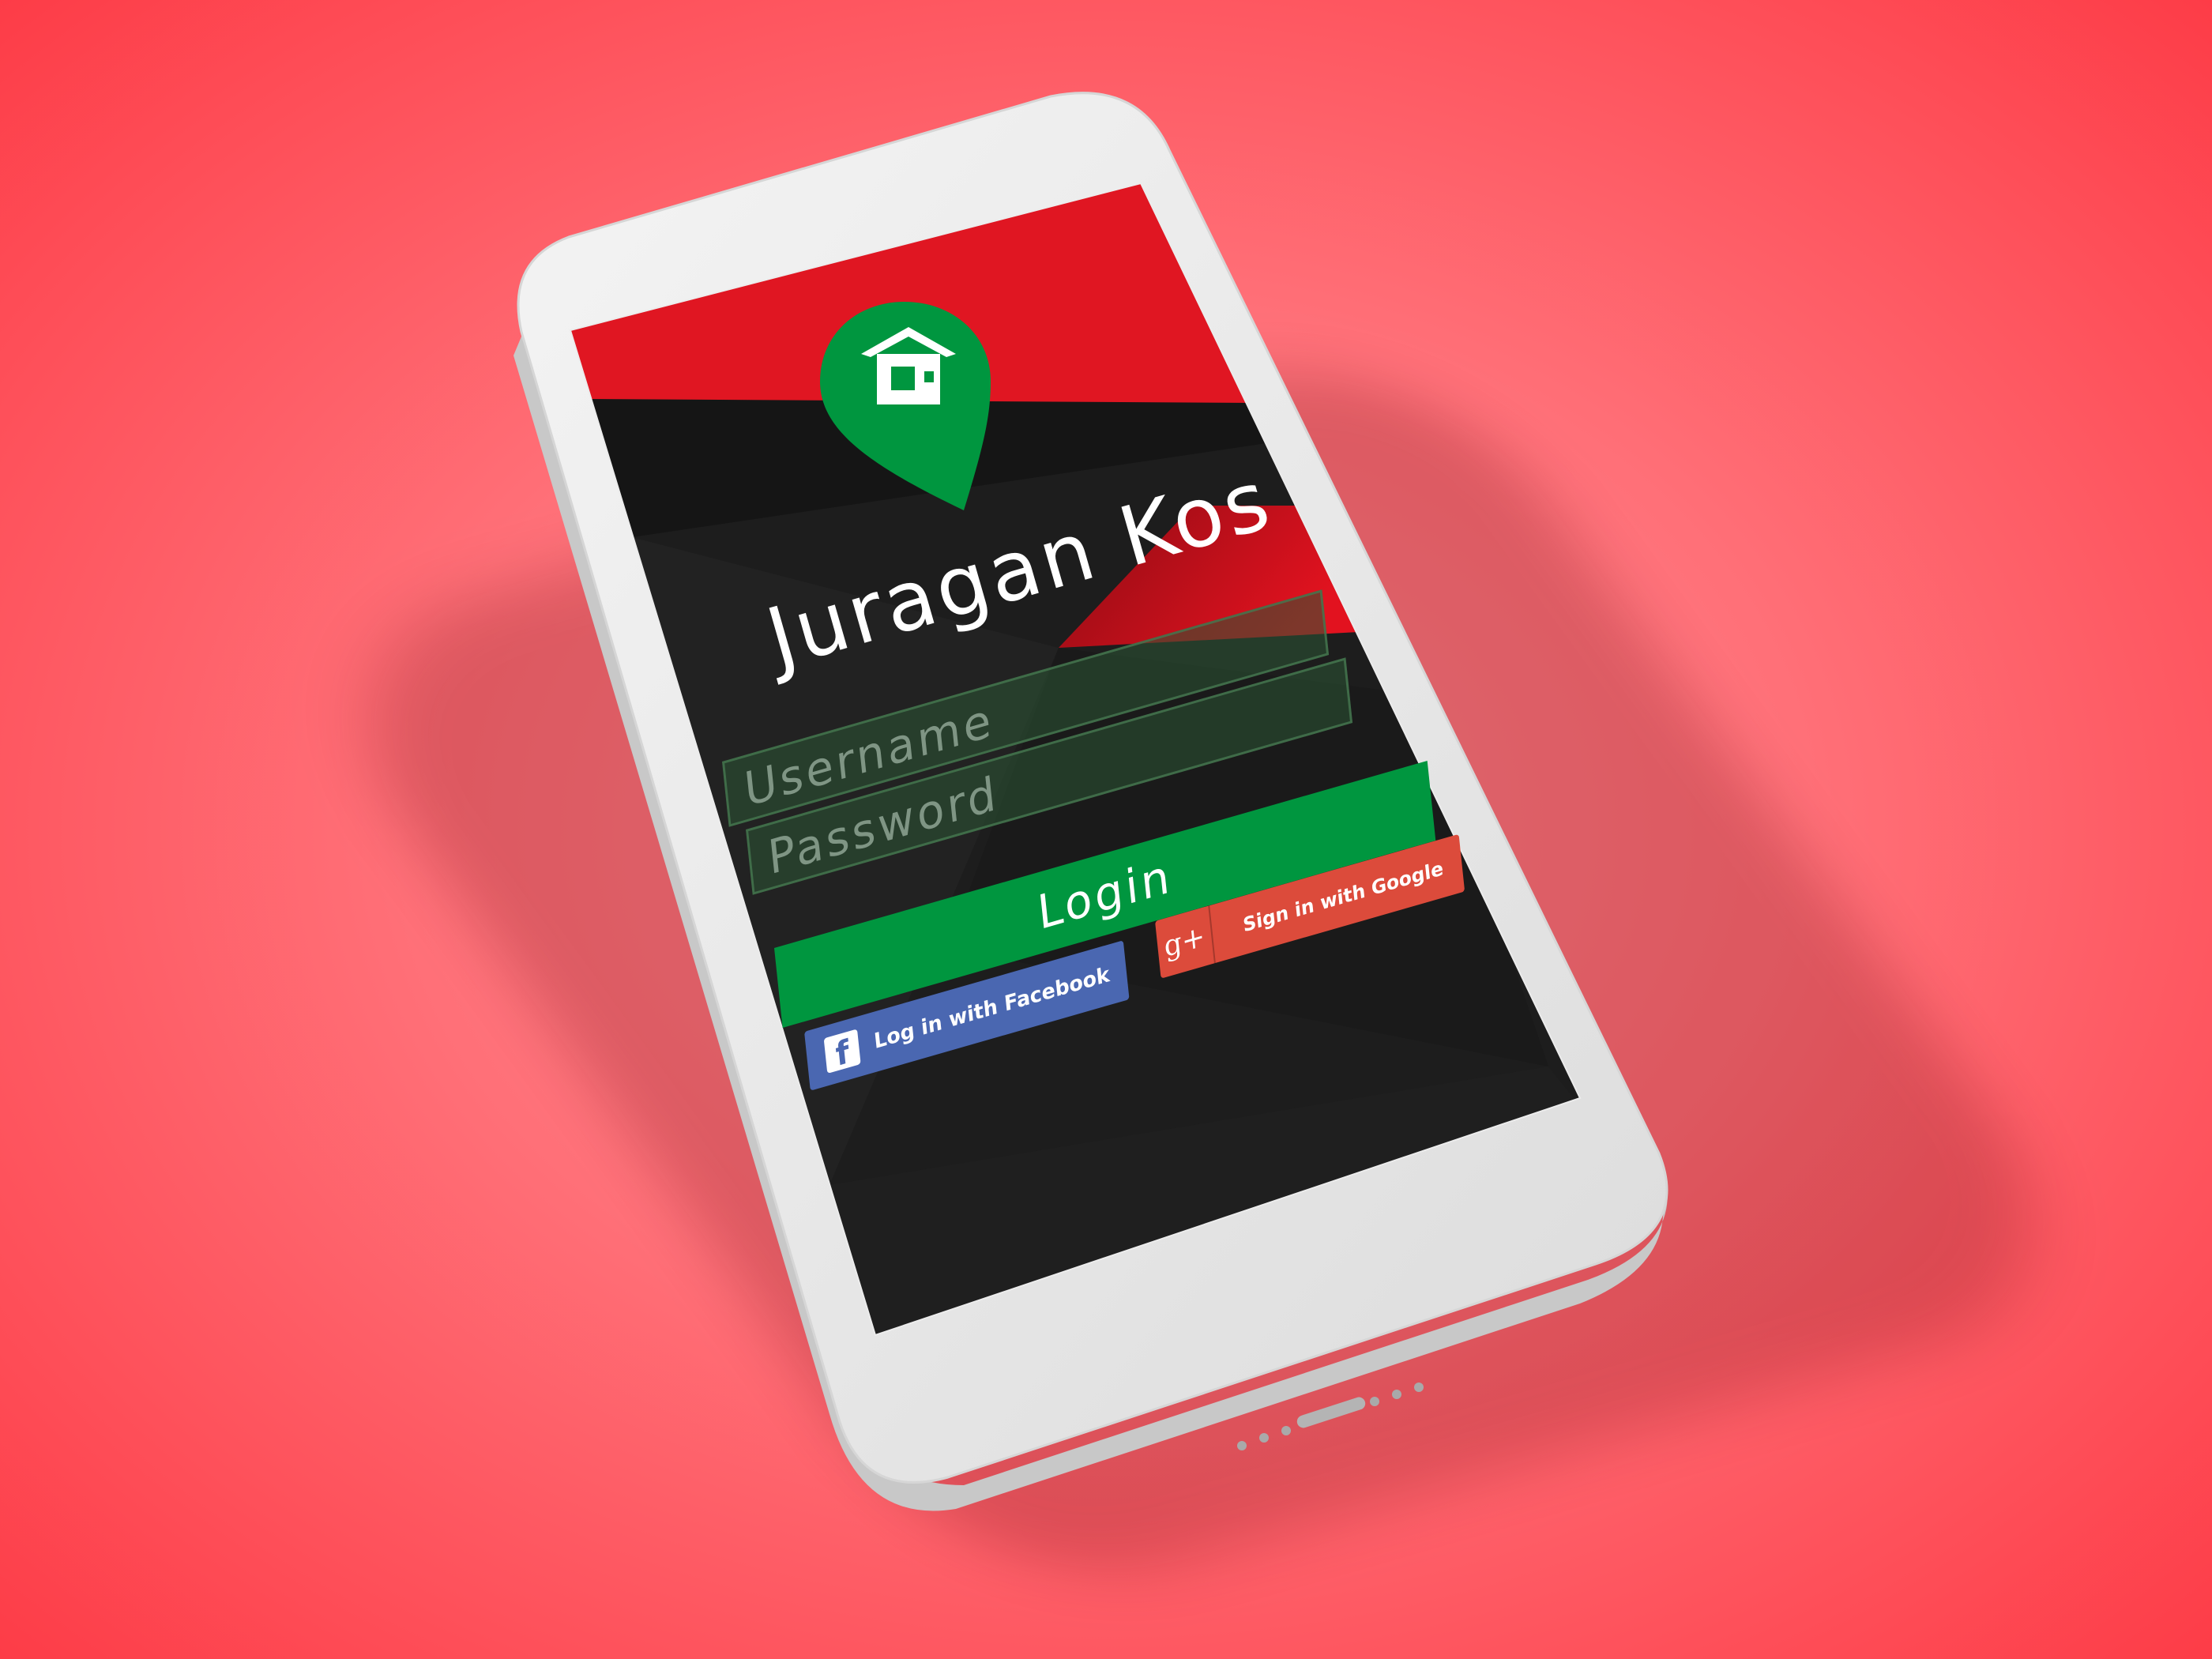 Image resolution: width=2212 pixels, height=1659 pixels. I want to click on app-logo, so click(906, 406).